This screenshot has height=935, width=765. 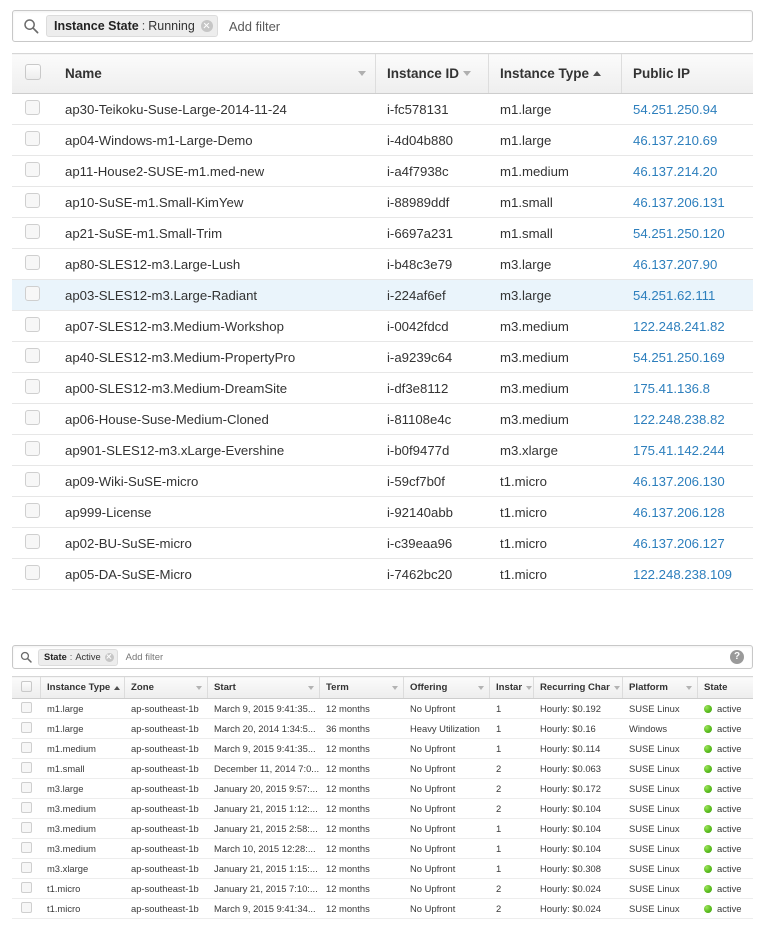 What do you see at coordinates (165, 687) in the screenshot?
I see `column-header-zone: Zone` at bounding box center [165, 687].